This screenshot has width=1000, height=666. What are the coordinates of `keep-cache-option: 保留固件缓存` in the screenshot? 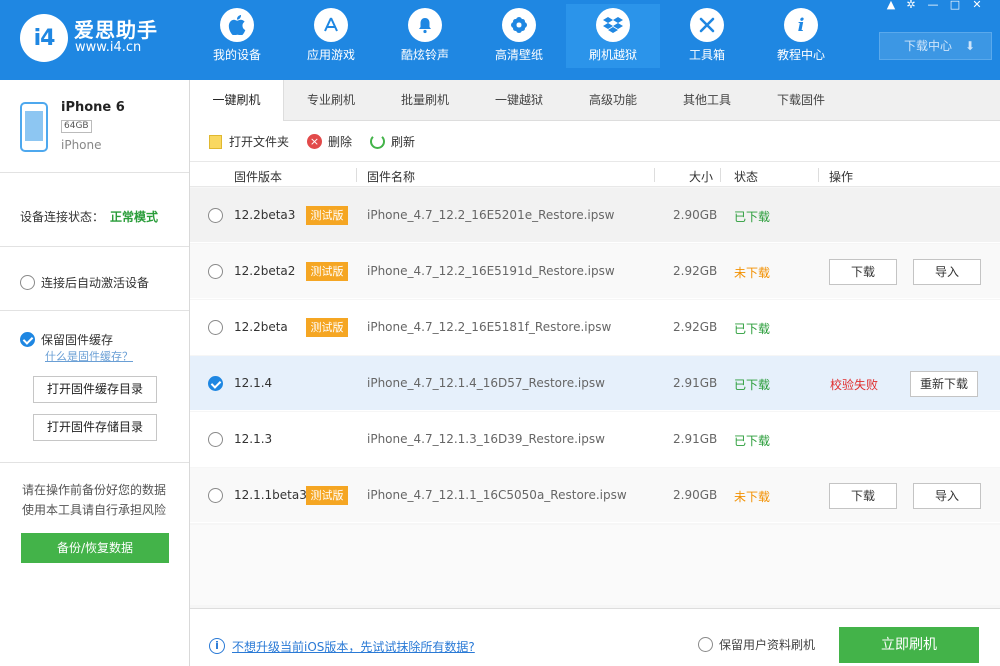 It's located at (66, 339).